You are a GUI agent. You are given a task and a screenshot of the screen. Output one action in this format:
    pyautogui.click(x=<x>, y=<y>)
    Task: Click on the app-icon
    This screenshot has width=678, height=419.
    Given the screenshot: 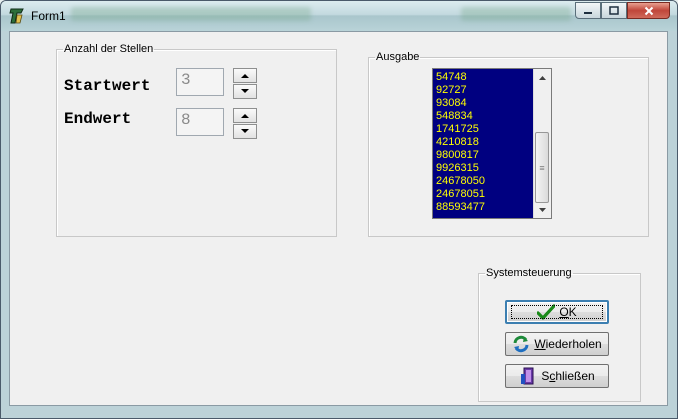 What is the action you would take?
    pyautogui.click(x=17, y=16)
    